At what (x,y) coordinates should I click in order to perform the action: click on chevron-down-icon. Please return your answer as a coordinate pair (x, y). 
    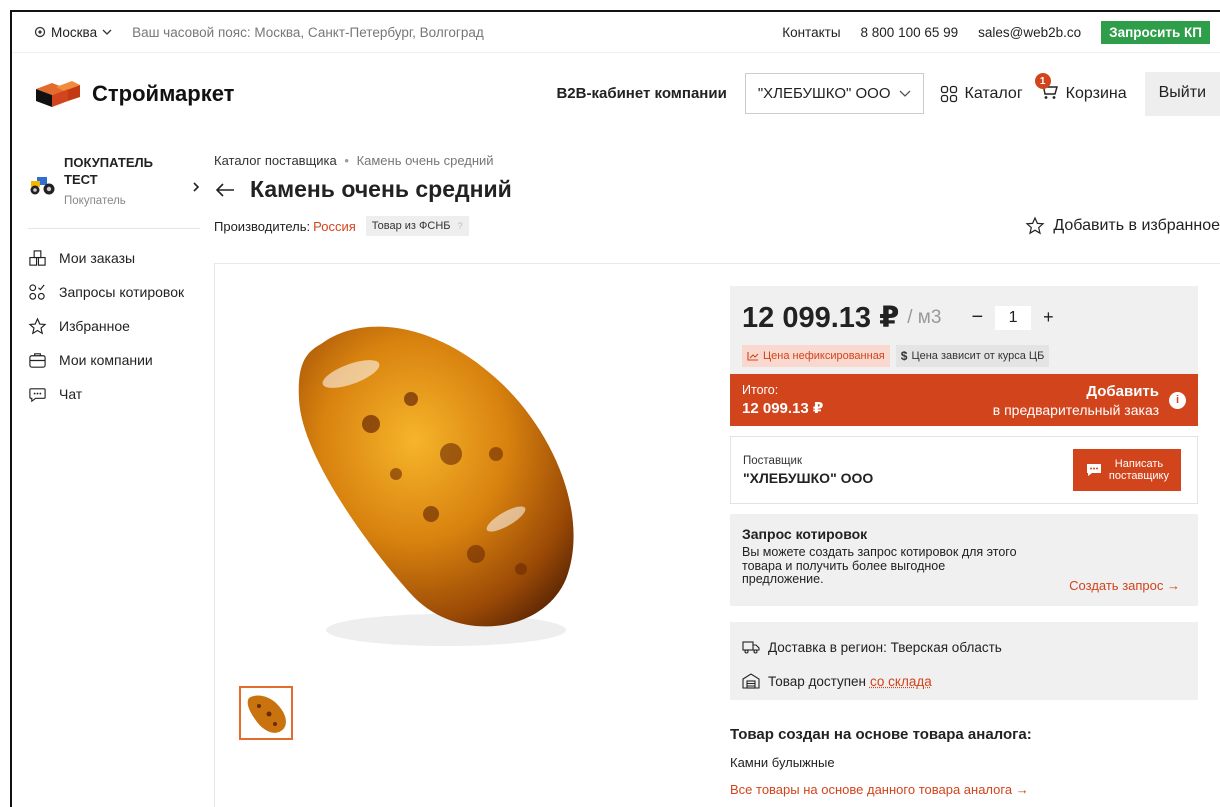
    Looking at the image, I should click on (904, 93).